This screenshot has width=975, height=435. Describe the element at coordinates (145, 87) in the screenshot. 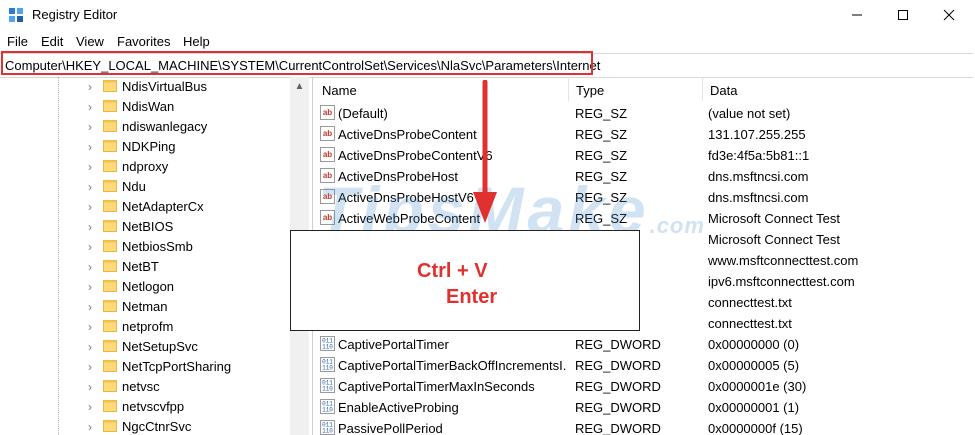

I see `tree-item: › NdisVirtualBus` at that location.